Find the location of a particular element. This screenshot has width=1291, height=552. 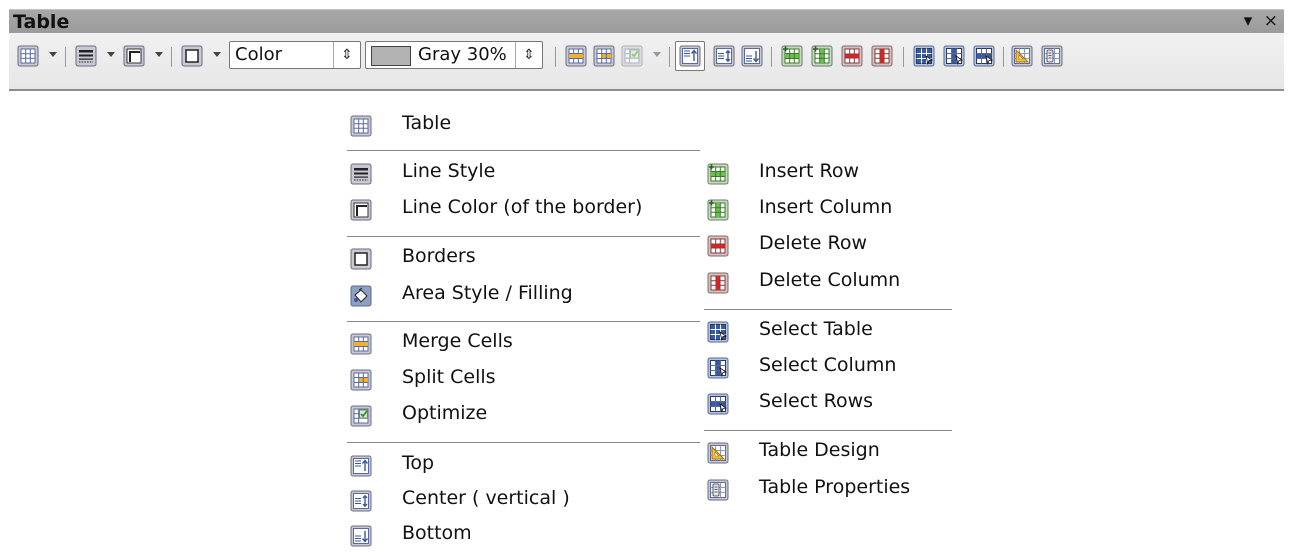

legend-item-area-style: Area Style / Filling is located at coordinates (520, 296).